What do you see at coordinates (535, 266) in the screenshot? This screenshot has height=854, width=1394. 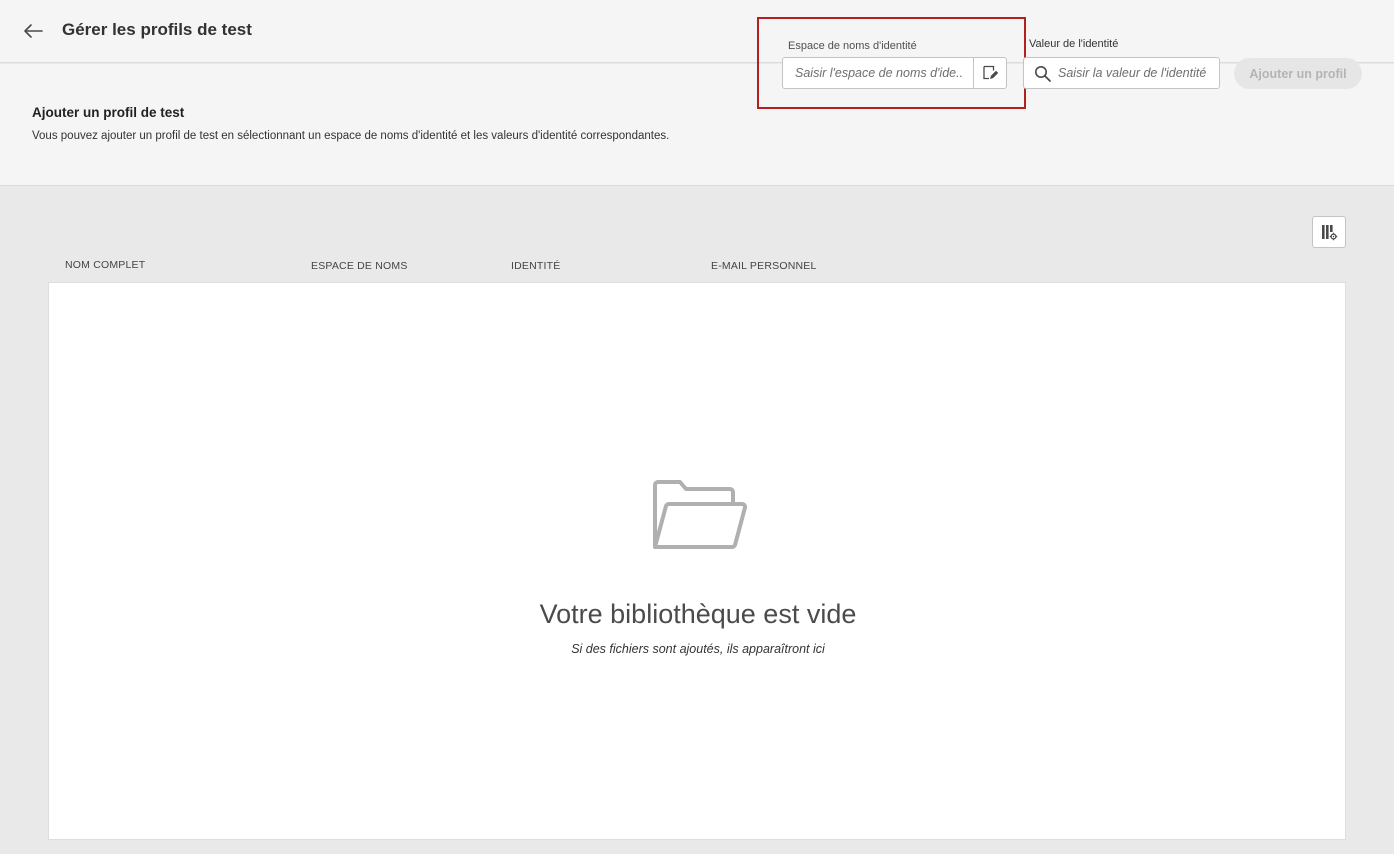 I see `column-header-identity: IDENTITÉ` at bounding box center [535, 266].